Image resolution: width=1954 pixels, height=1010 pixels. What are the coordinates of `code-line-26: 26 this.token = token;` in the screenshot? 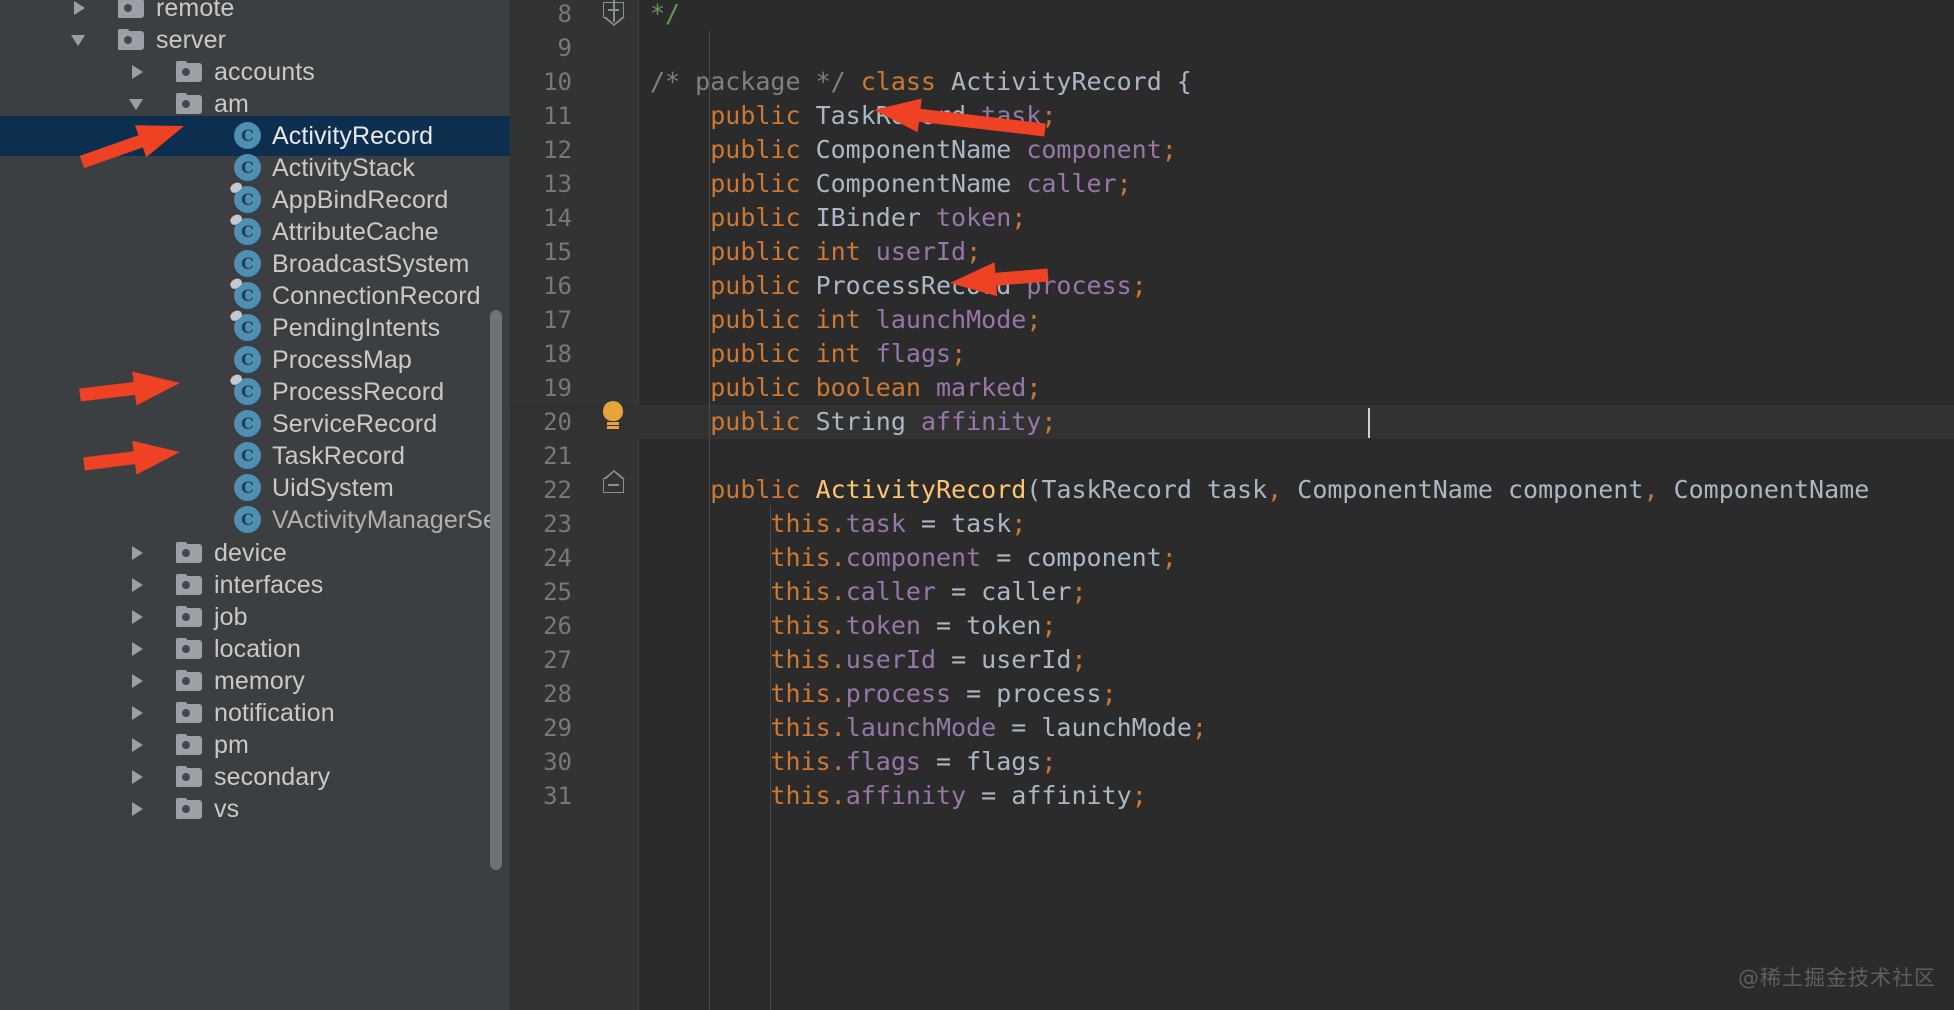 It's located at (1232, 626).